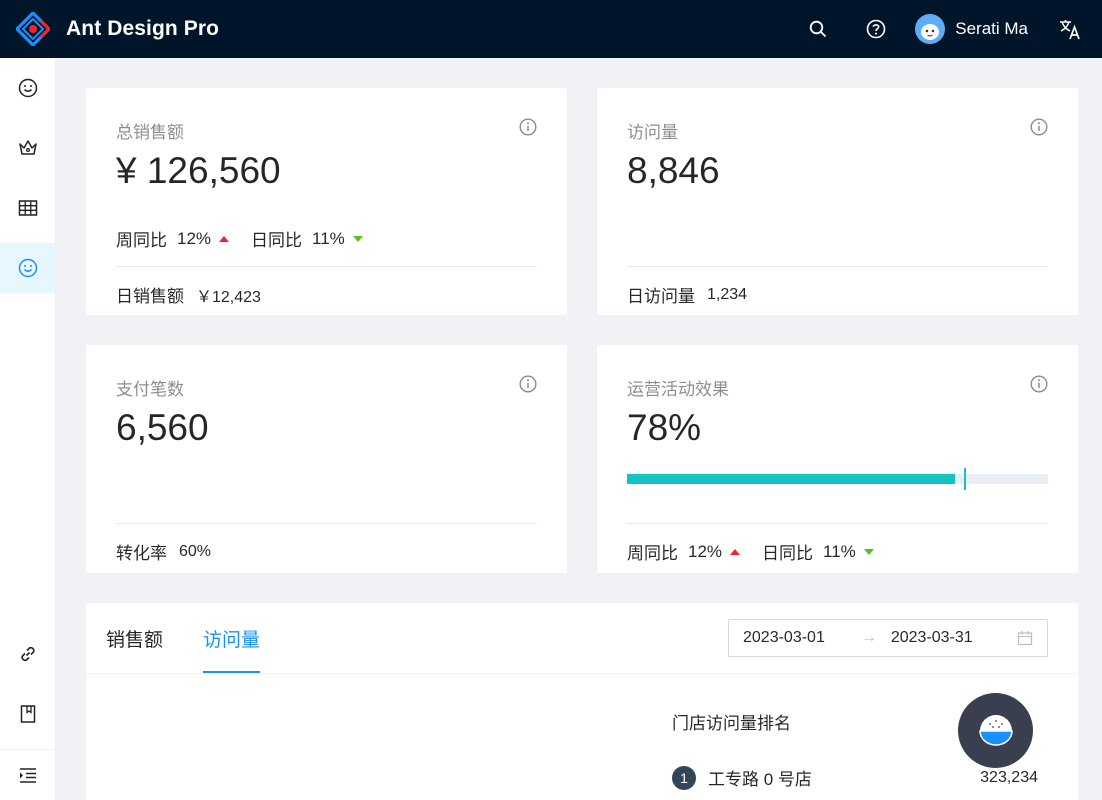  What do you see at coordinates (232, 638) in the screenshot?
I see `tab-visits: 访问量` at bounding box center [232, 638].